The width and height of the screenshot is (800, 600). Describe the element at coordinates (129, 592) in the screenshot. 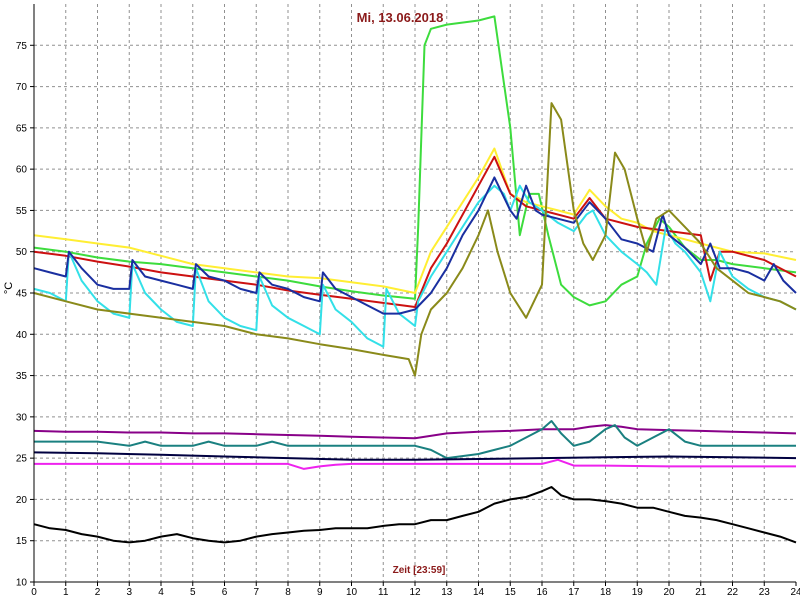

I see `x-tick-label: 3` at that location.